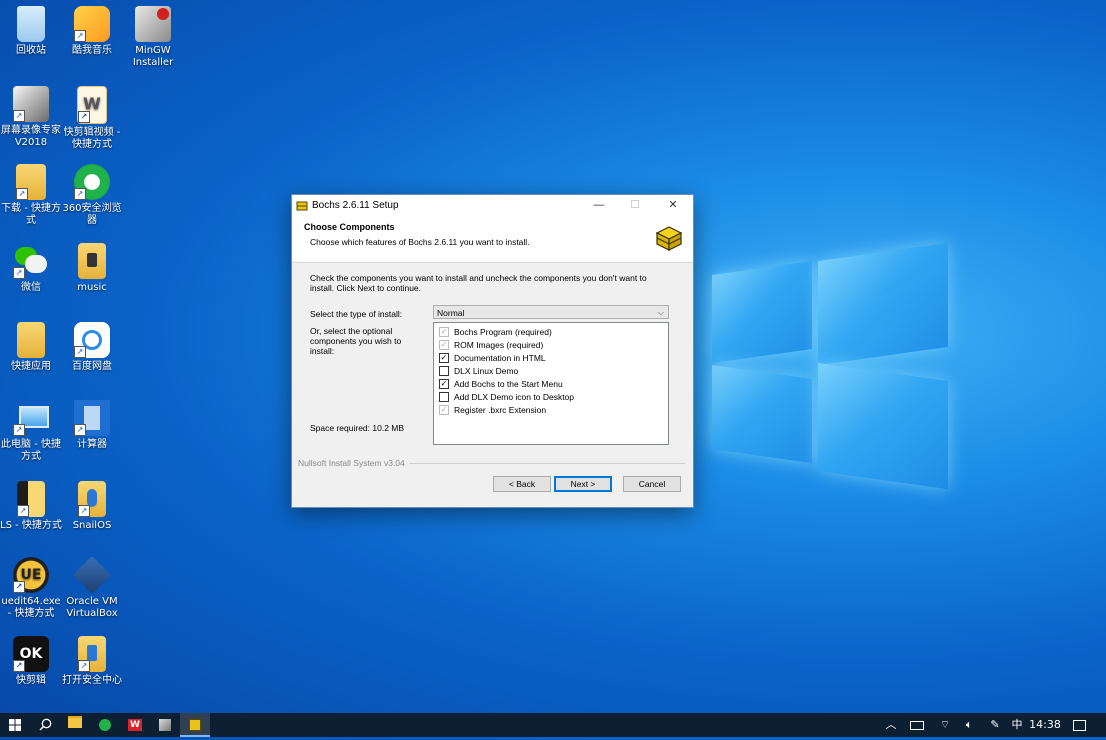 This screenshot has height=740, width=1106. I want to click on component-item: ✓ Bochs Program (required), so click(551, 331).